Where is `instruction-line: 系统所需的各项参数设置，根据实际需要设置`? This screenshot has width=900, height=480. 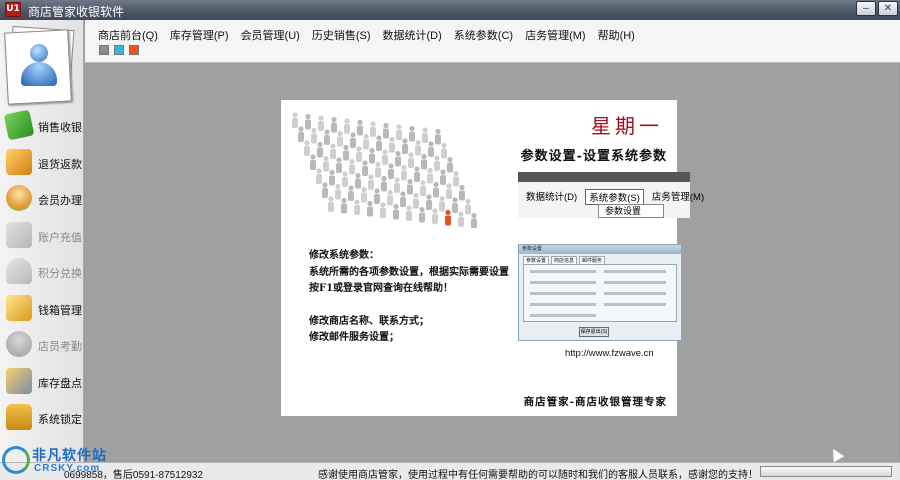 instruction-line: 系统所需的各项参数设置，根据实际需要设置 is located at coordinates (409, 272).